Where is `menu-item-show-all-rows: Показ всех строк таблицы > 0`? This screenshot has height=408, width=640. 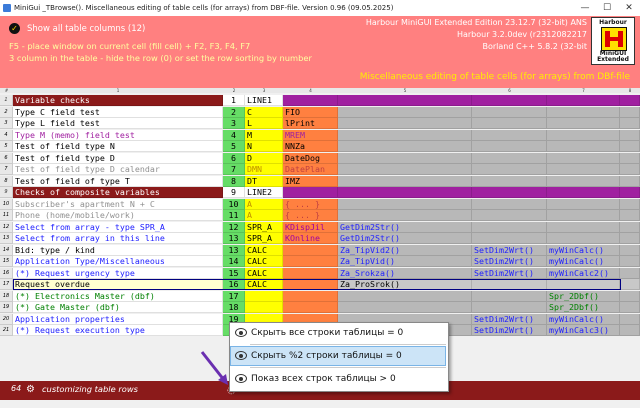
menu-item-show-all-rows: Показ всех строк таблицы > 0 is located at coordinates (338, 379).